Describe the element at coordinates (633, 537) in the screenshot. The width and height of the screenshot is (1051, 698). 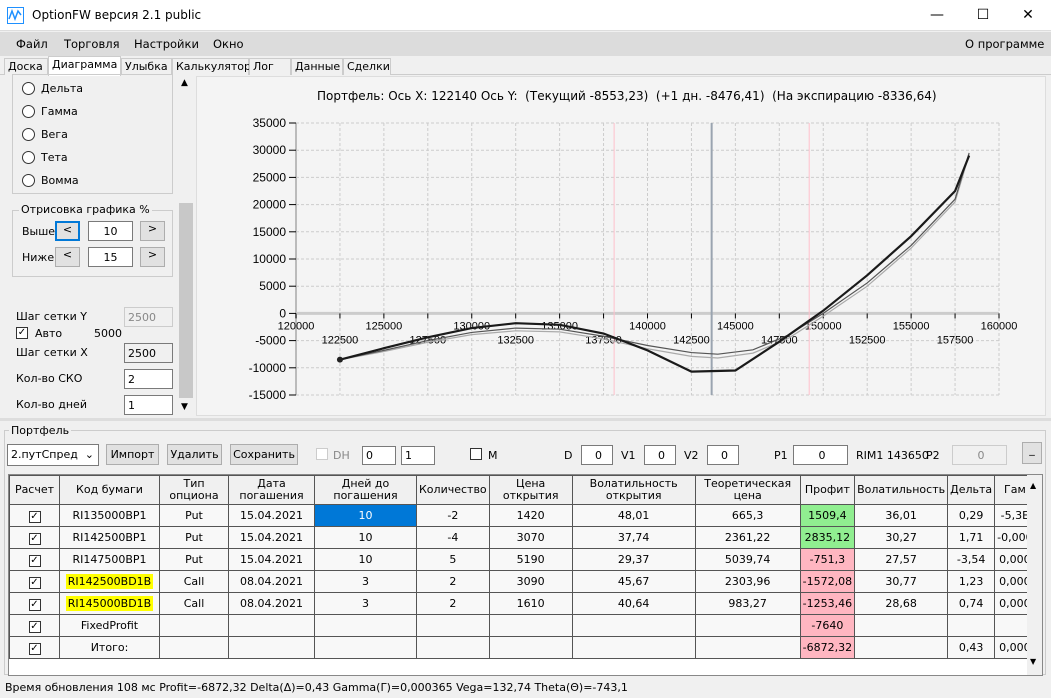
I see `table-cell: 37,74` at that location.